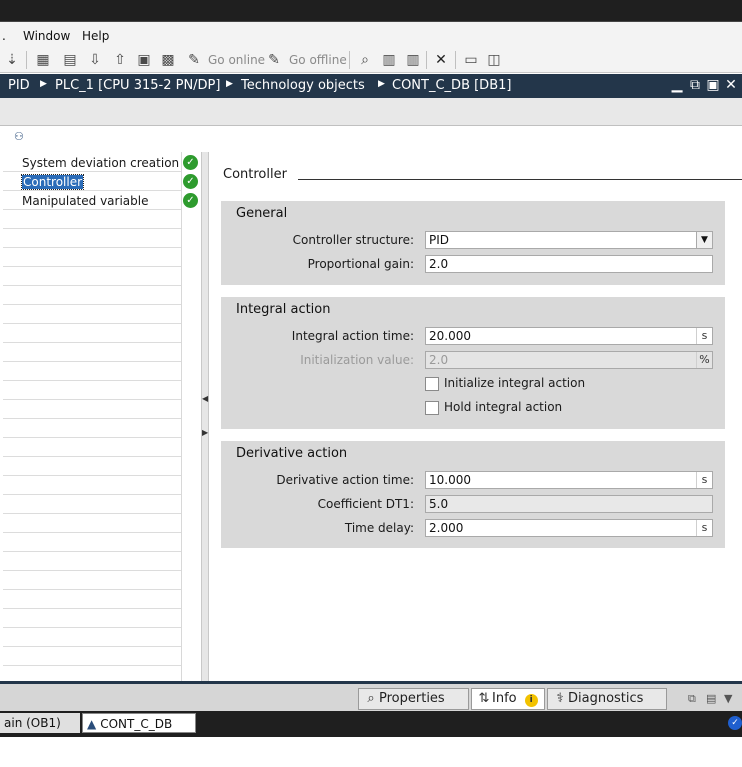  I want to click on download-icon: ⇣, so click(12, 60).